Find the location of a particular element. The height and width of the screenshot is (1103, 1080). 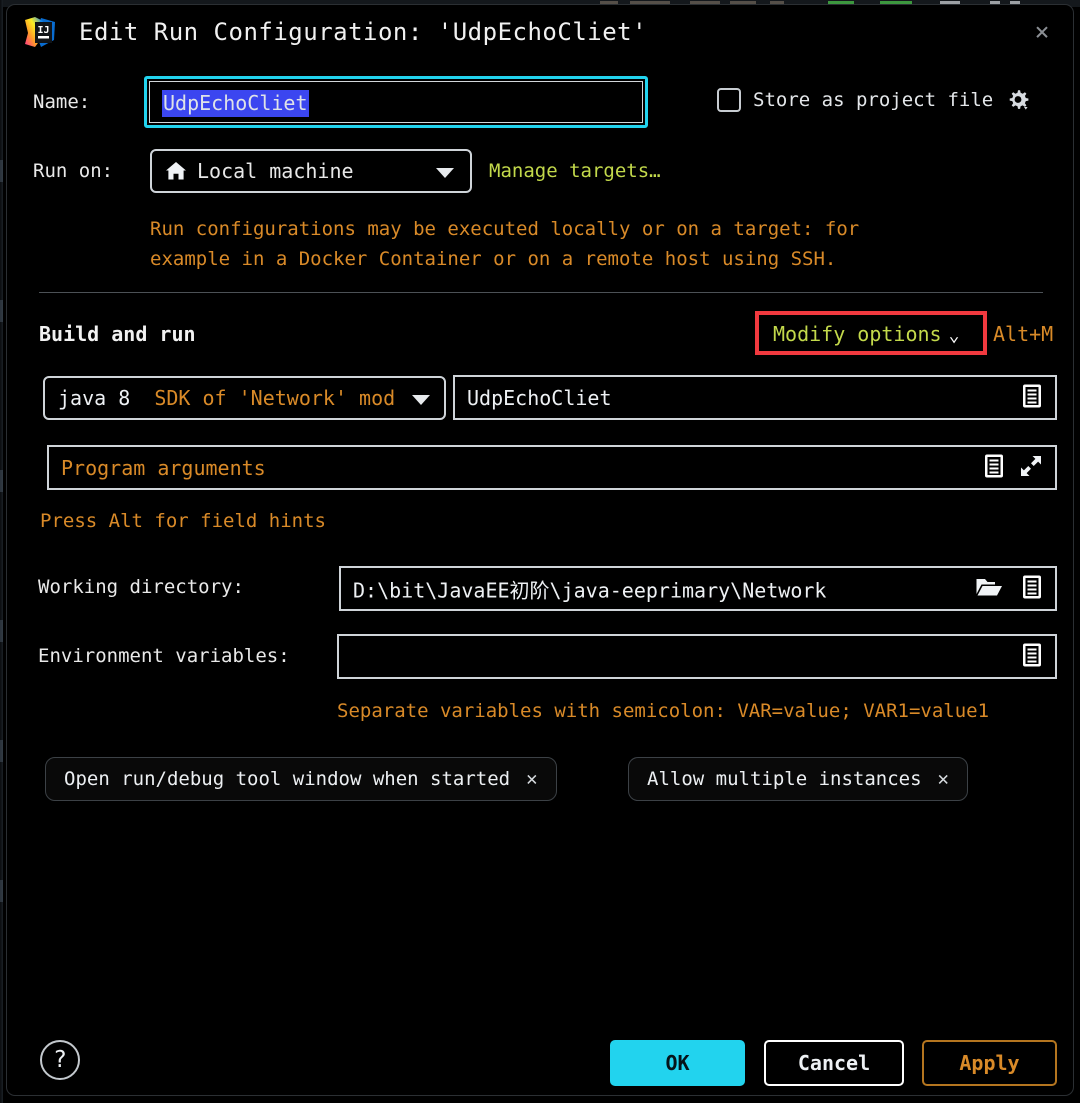

working-directory-input: D:\bit\JavaEE初阶\java-eeprimary\Network is located at coordinates (698, 588).